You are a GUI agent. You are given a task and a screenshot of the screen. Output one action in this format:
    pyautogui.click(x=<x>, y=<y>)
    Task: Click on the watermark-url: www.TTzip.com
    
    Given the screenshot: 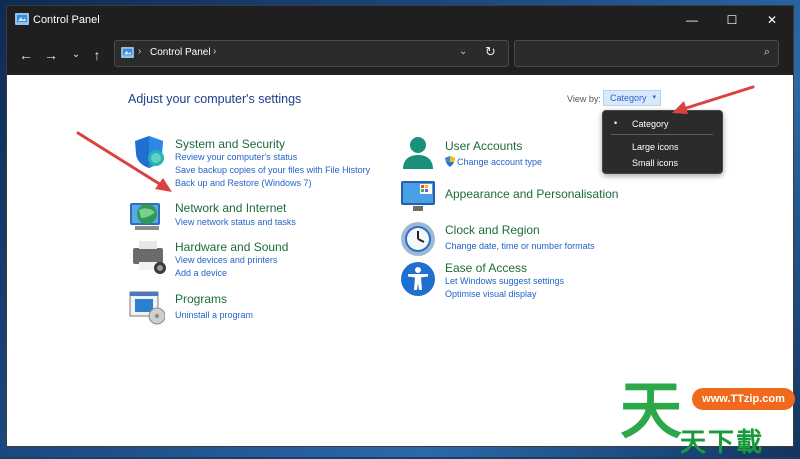 What is the action you would take?
    pyautogui.click(x=743, y=399)
    